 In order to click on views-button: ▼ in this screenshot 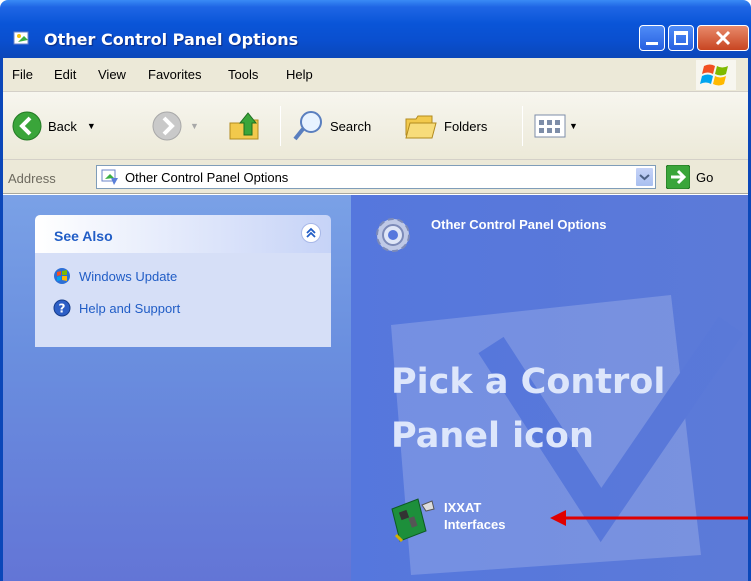, I will do `click(556, 126)`.